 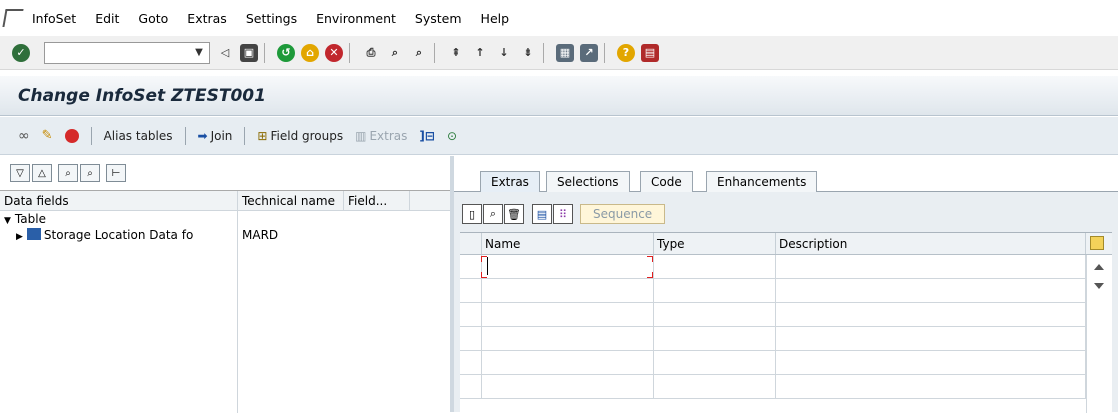 What do you see at coordinates (565, 52) in the screenshot?
I see `create-session-icon: ▦` at bounding box center [565, 52].